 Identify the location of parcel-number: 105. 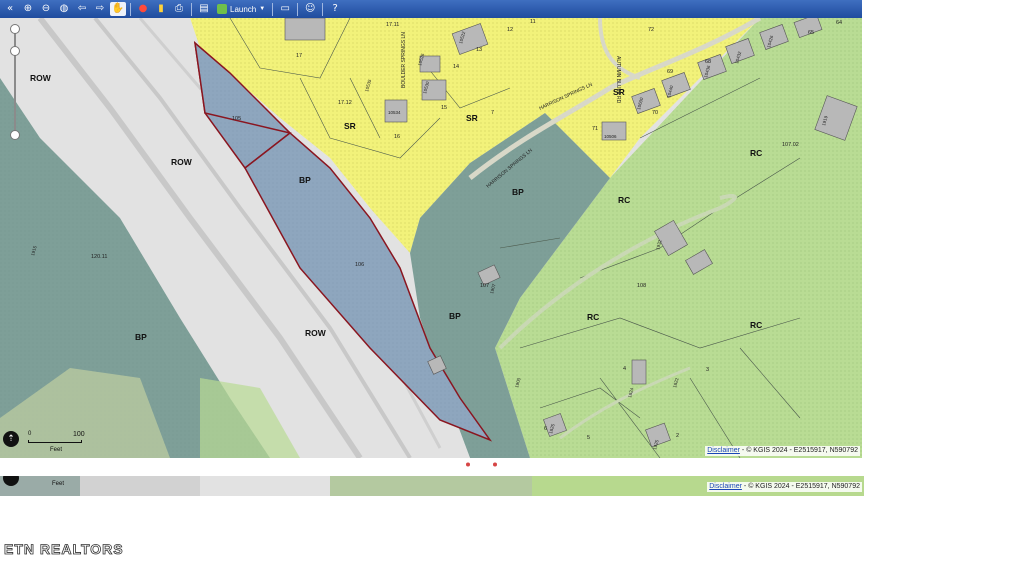
(236, 119).